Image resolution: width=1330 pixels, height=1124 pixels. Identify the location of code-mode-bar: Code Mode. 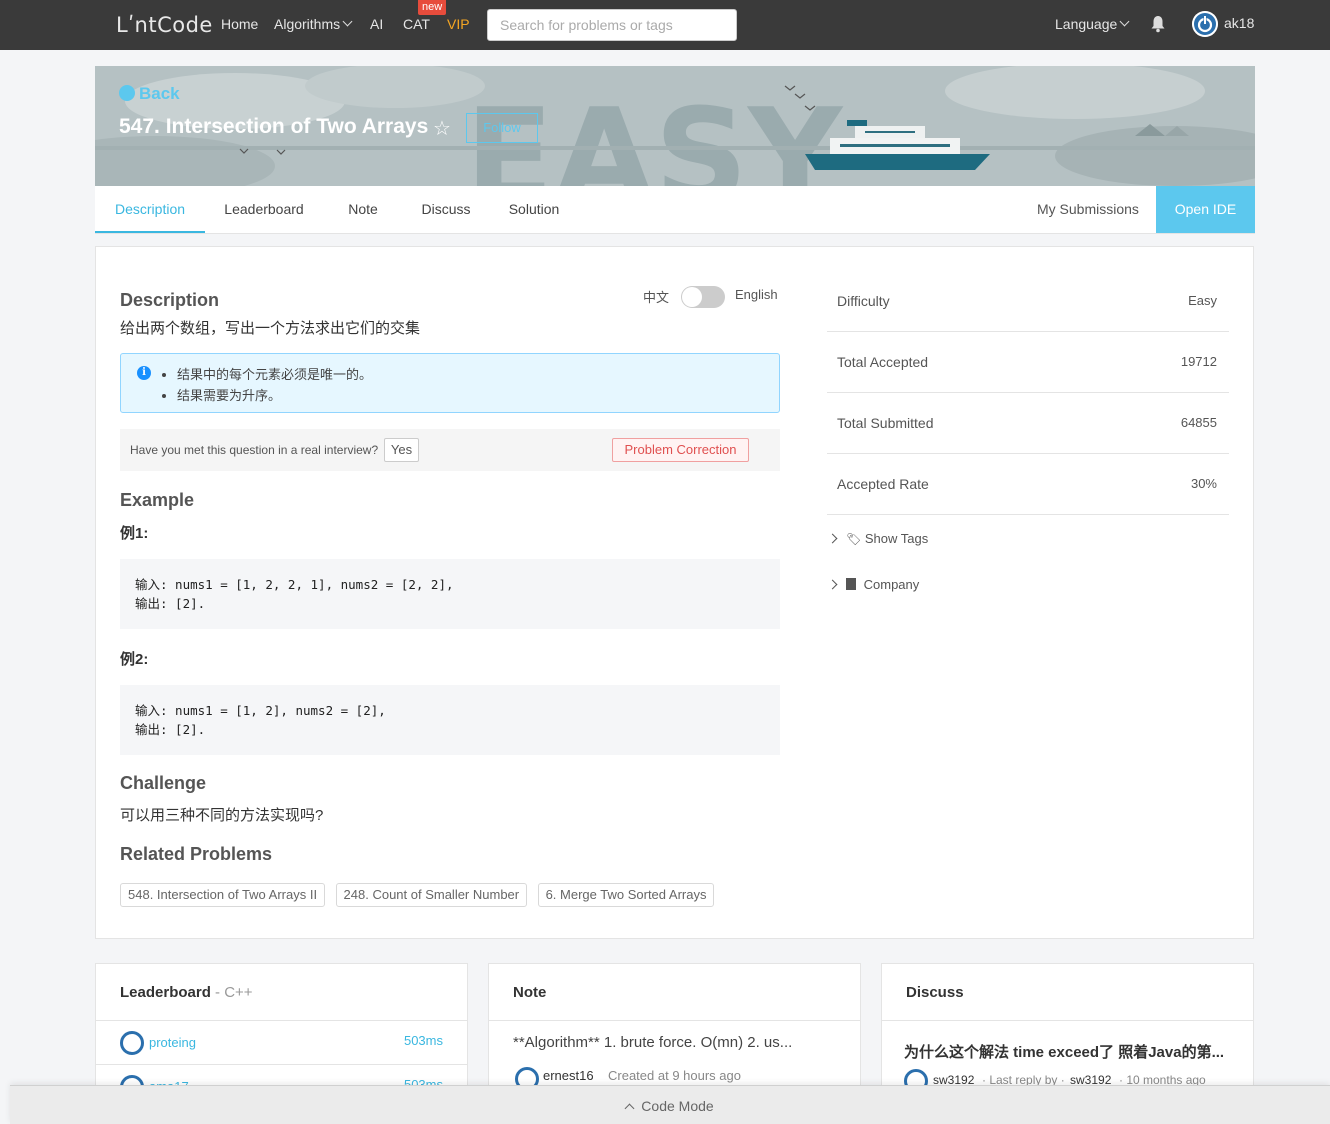
(670, 1104).